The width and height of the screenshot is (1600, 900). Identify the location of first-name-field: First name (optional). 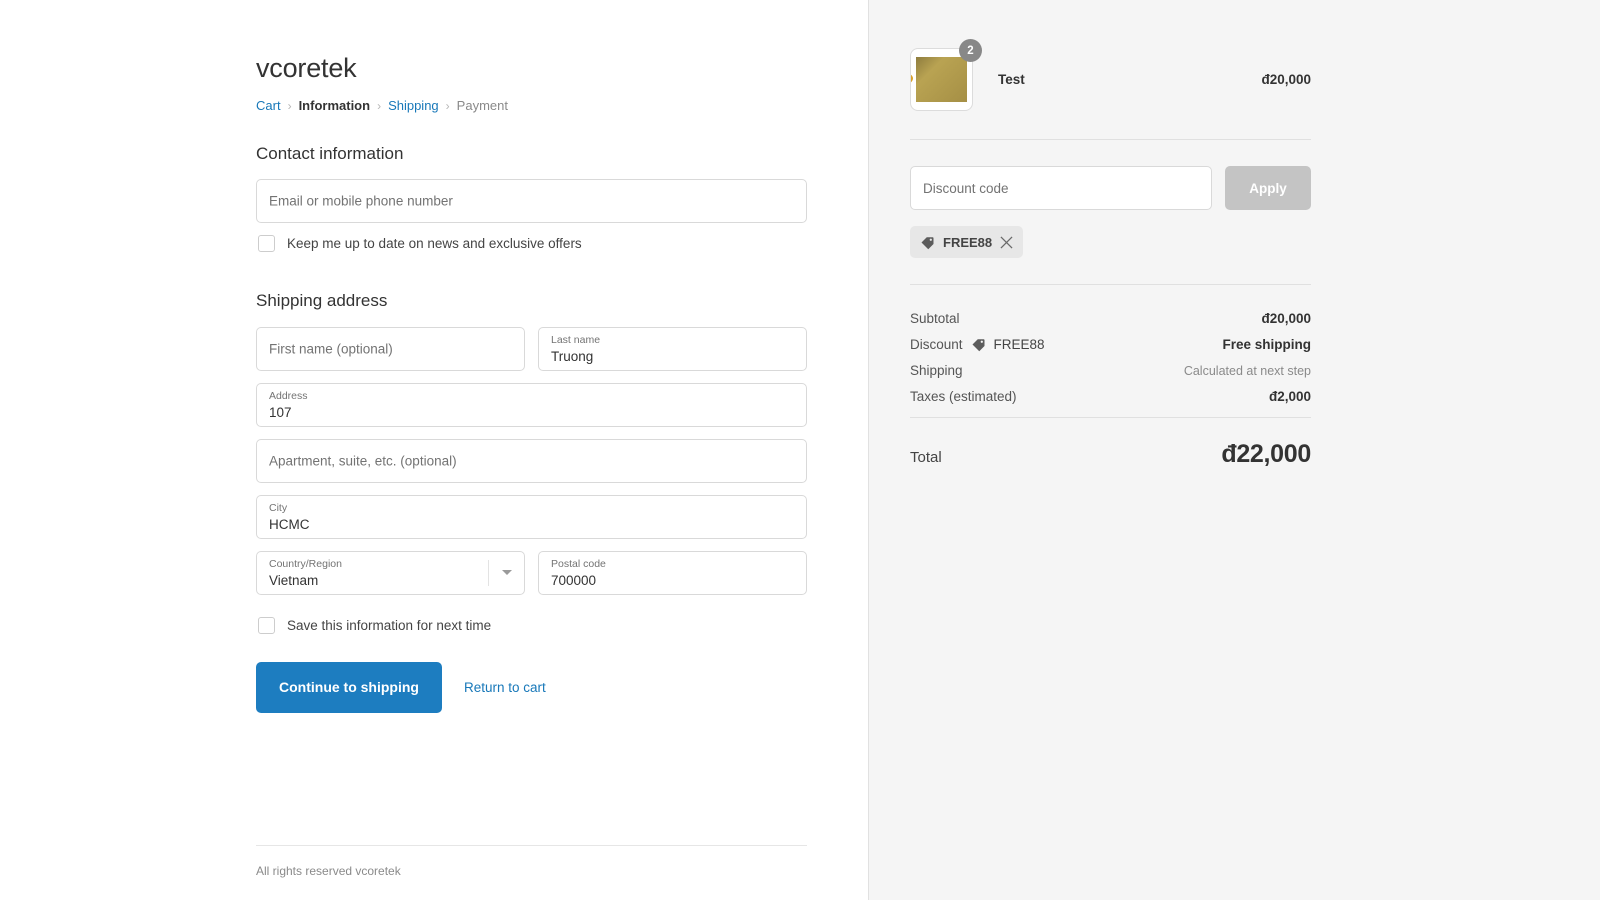
(390, 348).